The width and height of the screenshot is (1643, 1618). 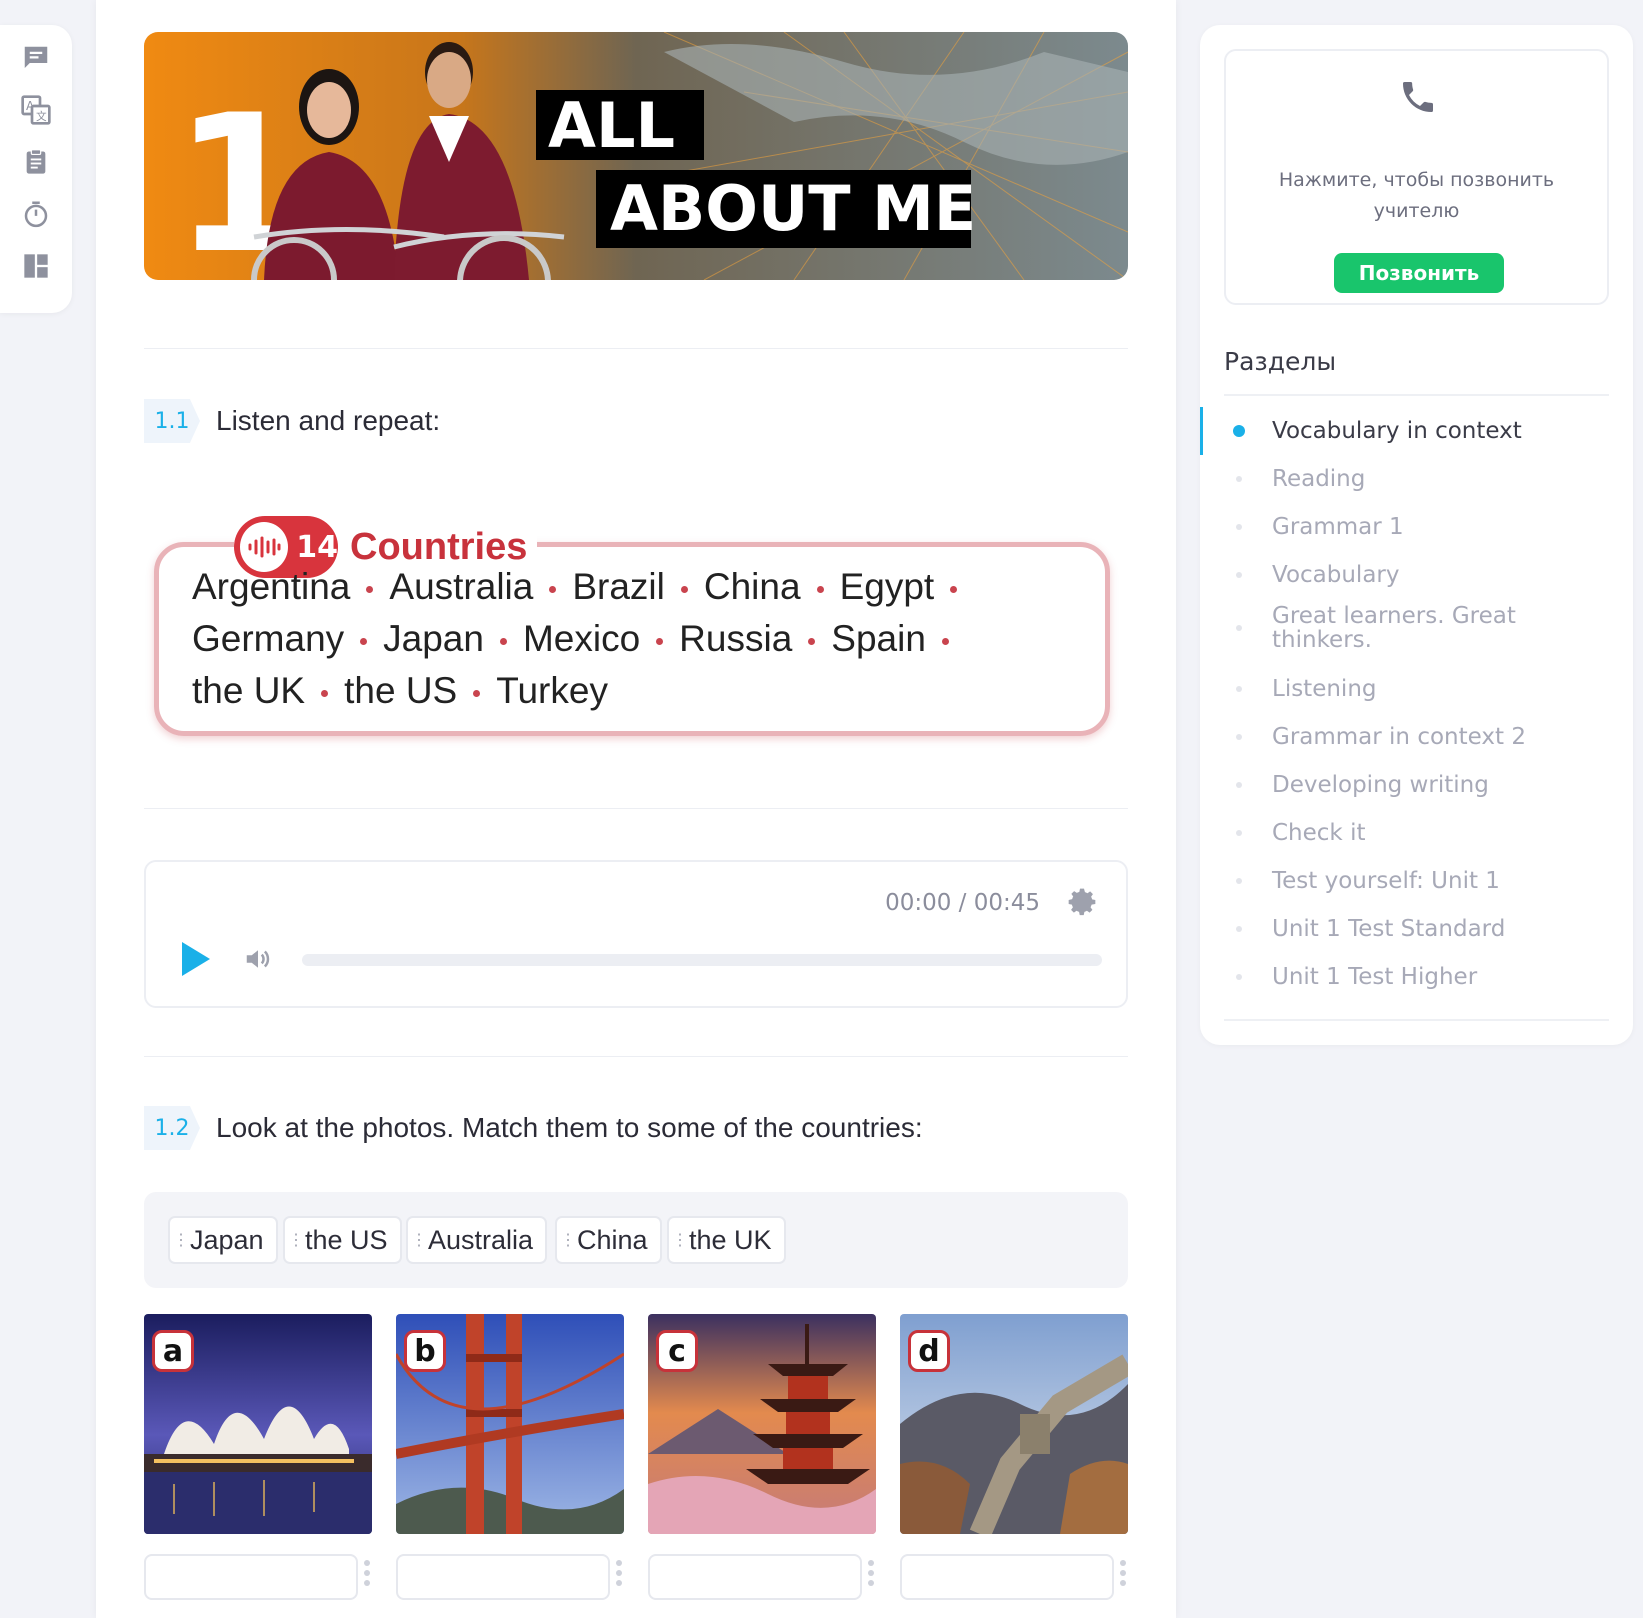 I want to click on country-name: Brazil, so click(x=618, y=586).